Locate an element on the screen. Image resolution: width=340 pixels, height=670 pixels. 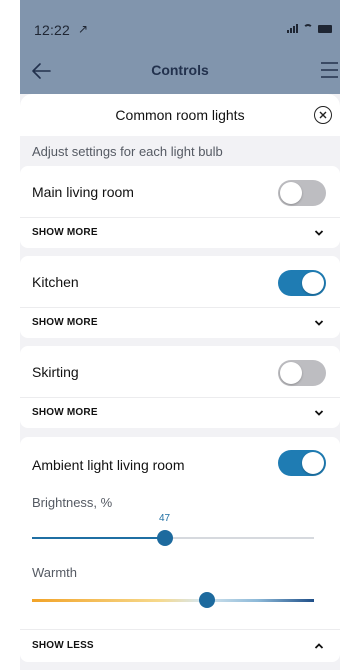
brightness-value: 47 is located at coordinates (164, 518).